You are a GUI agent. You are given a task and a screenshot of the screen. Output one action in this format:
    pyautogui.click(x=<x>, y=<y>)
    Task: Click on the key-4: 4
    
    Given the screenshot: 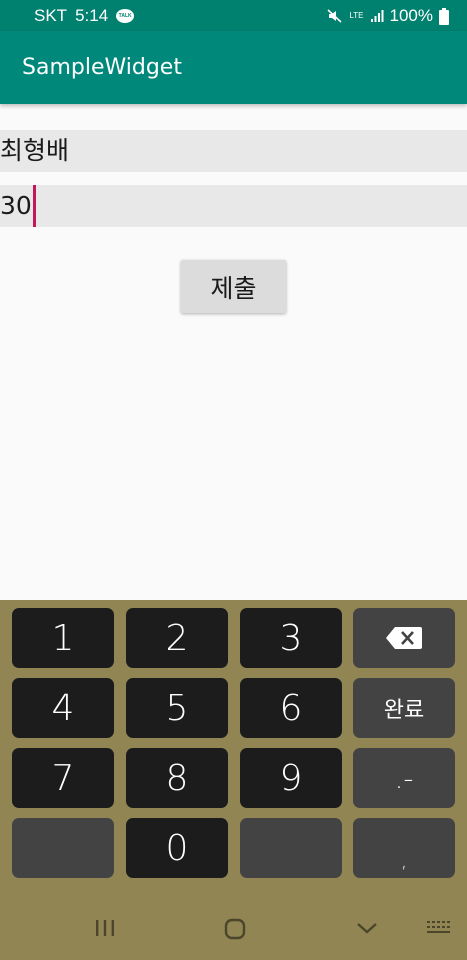 What is the action you would take?
    pyautogui.click(x=63, y=708)
    